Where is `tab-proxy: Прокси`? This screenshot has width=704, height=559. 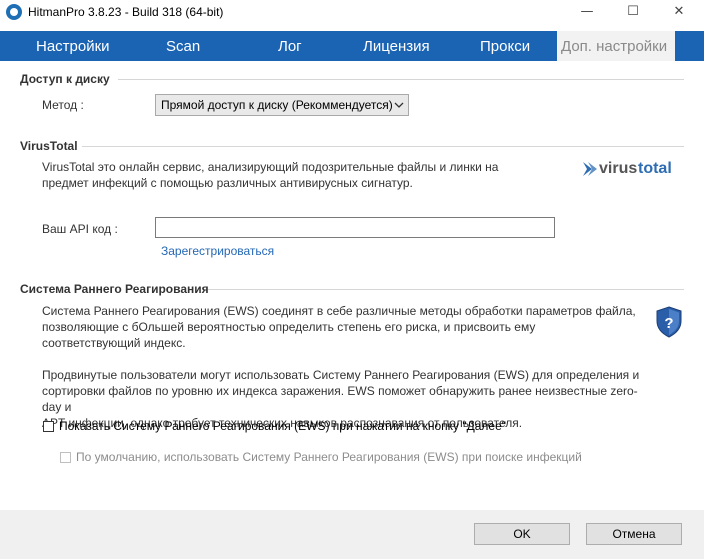 tab-proxy: Прокси is located at coordinates (505, 46).